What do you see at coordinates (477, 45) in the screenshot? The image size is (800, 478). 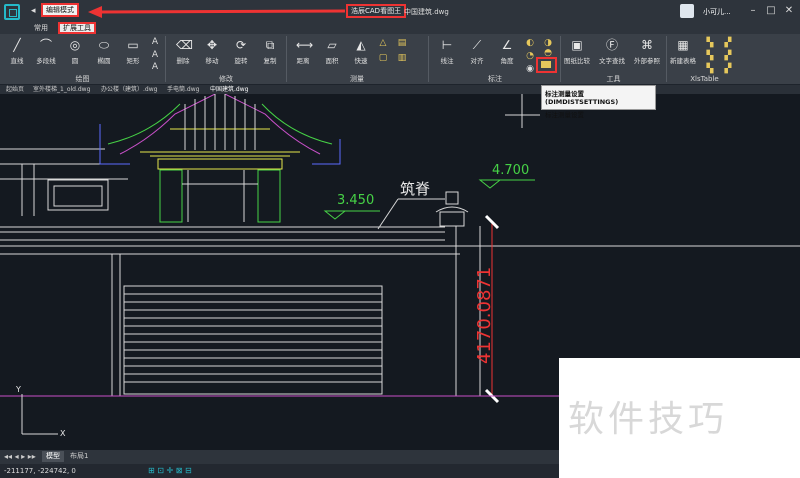 I see `aligned-dim-icon: ⟋` at bounding box center [477, 45].